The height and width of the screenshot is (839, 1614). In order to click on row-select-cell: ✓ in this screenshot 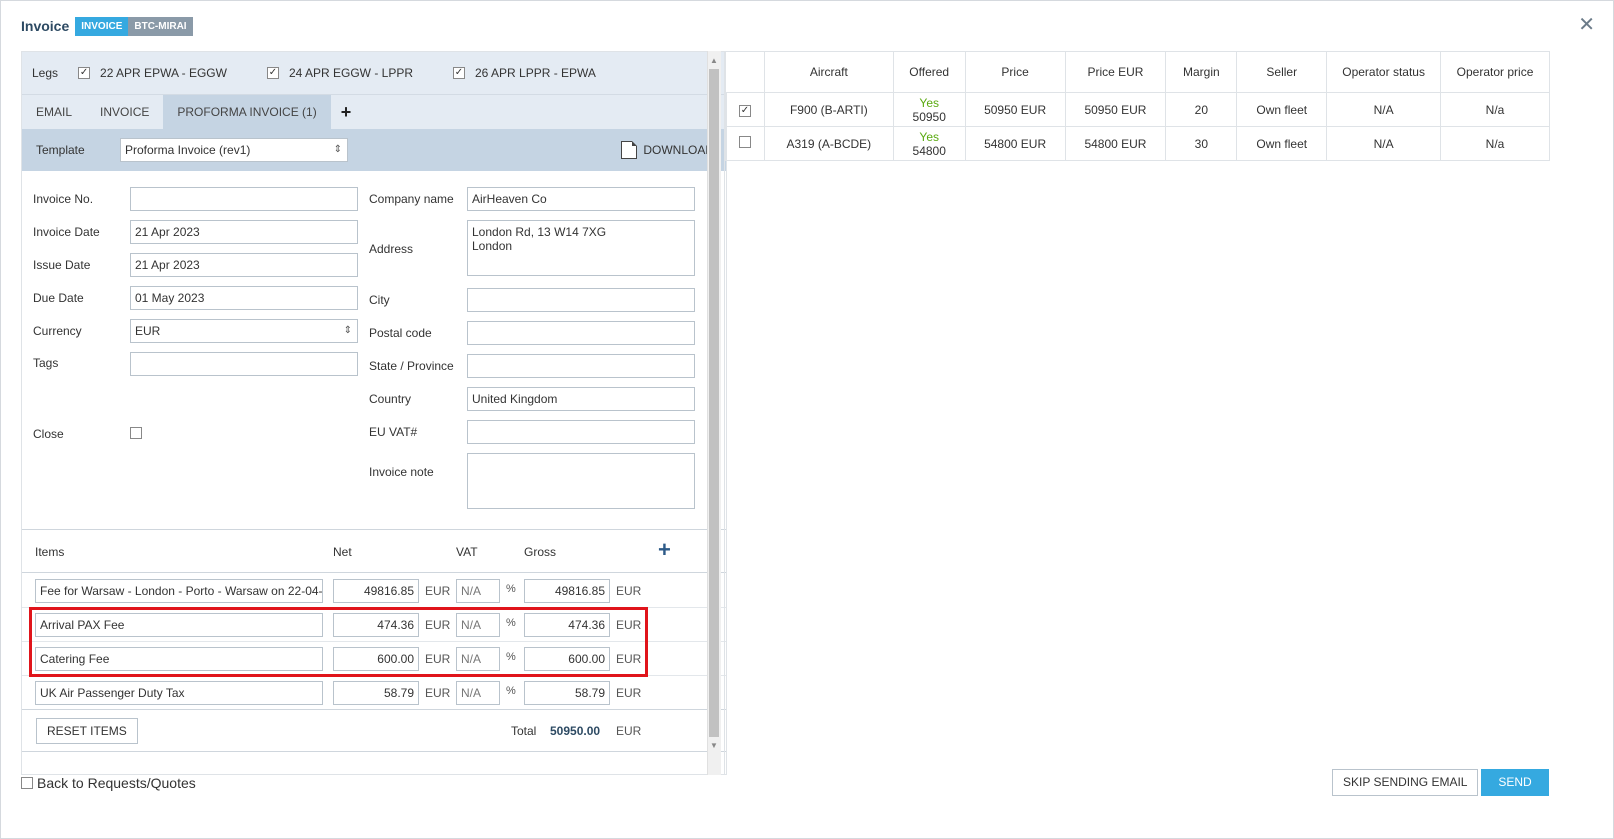, I will do `click(745, 109)`.